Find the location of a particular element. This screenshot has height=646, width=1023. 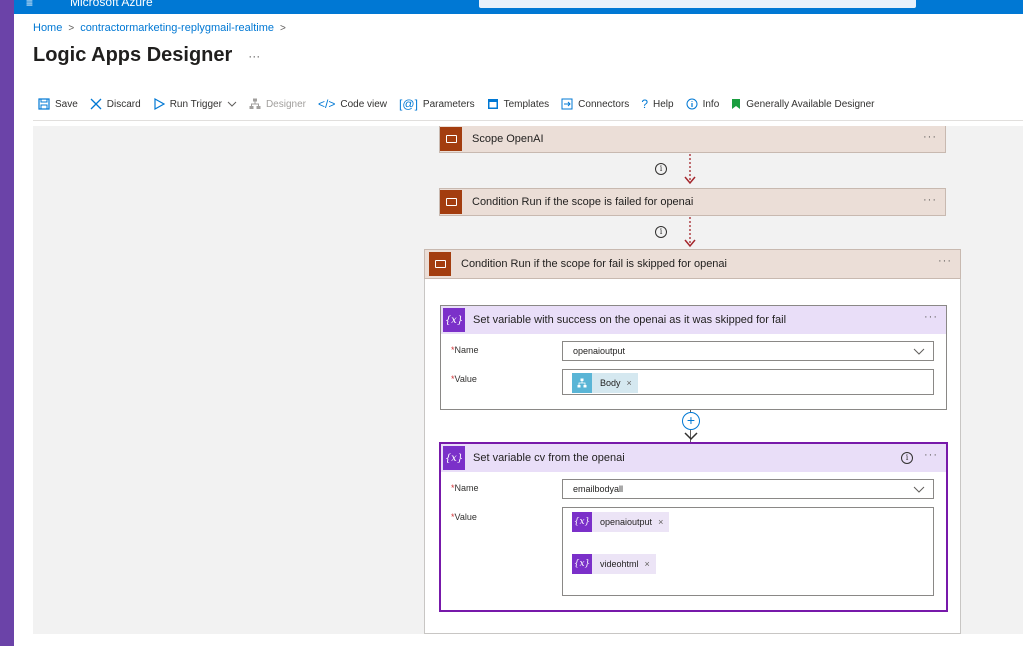

body-token: Body × is located at coordinates (605, 383).